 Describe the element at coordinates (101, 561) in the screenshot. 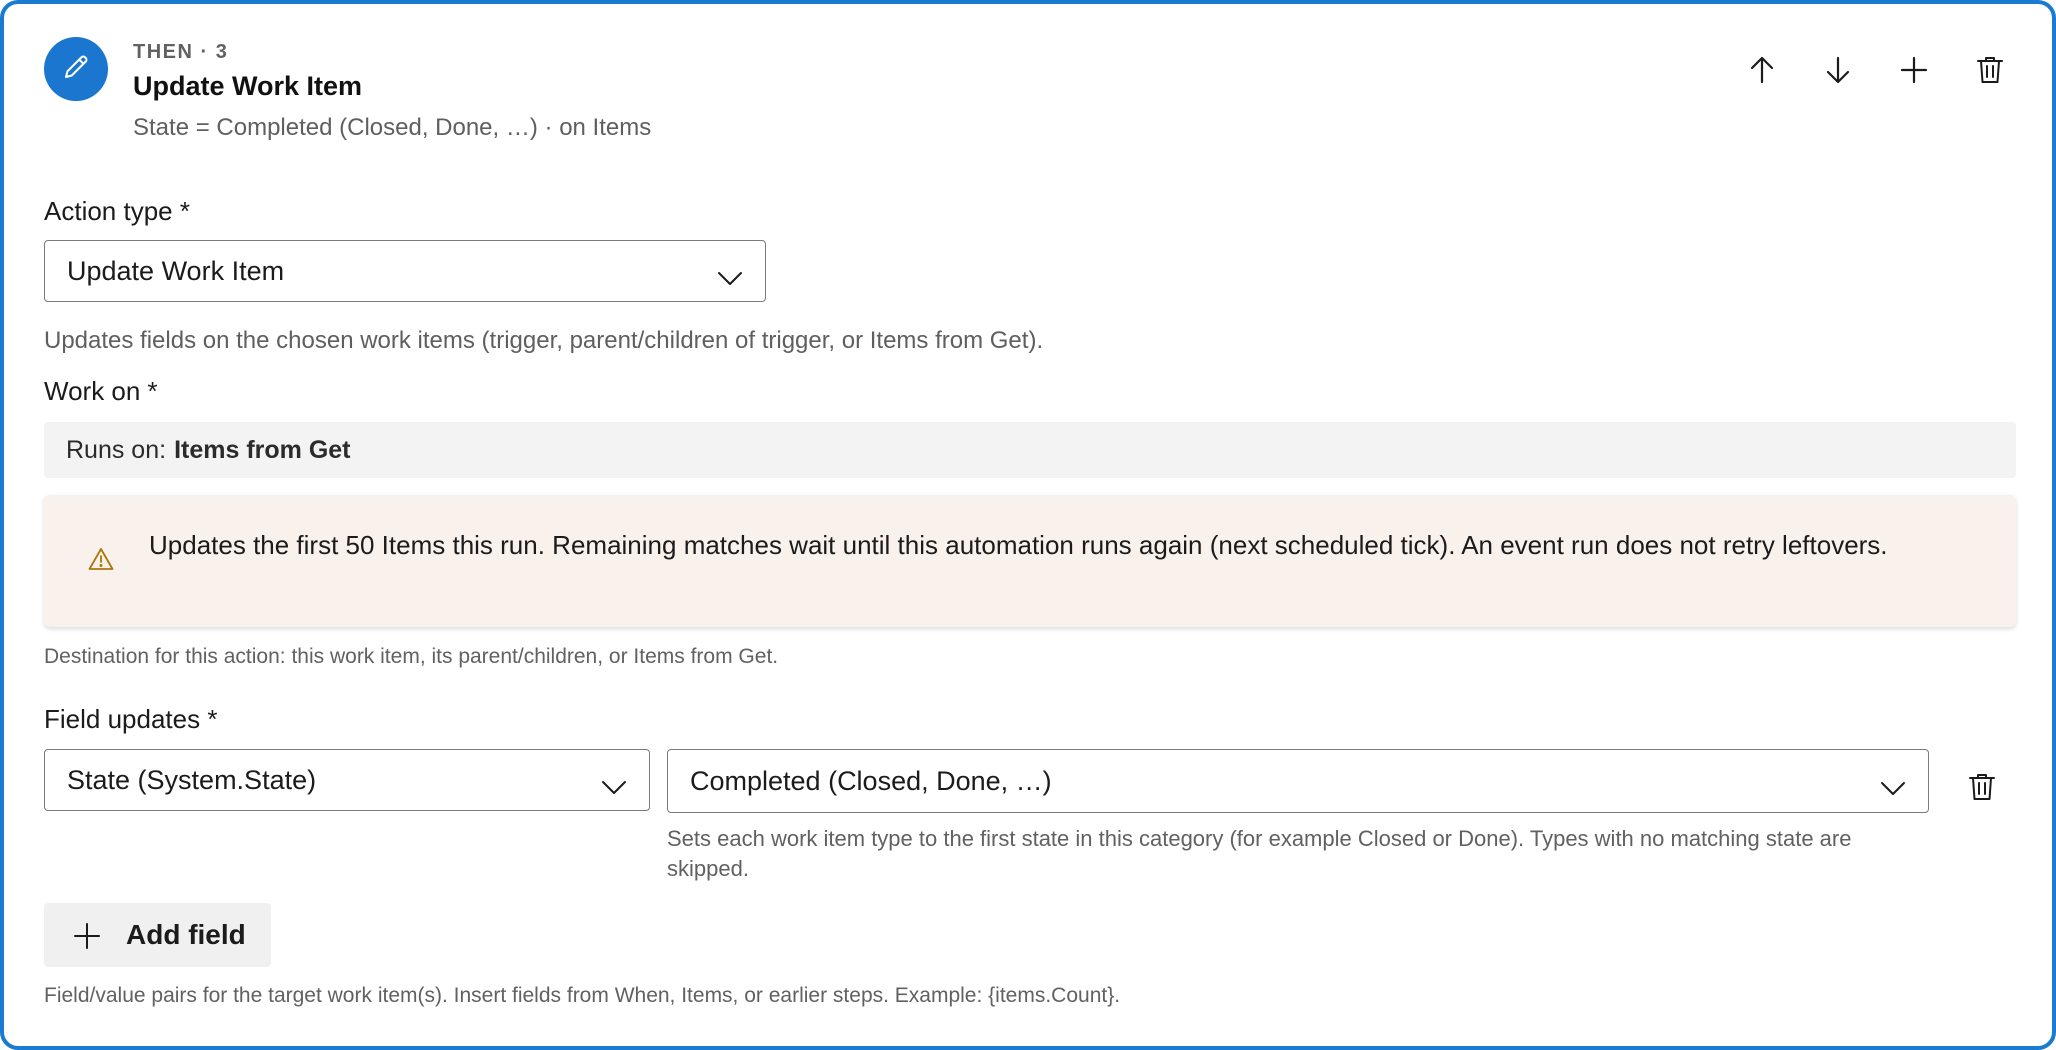

I see `warning-icon` at that location.